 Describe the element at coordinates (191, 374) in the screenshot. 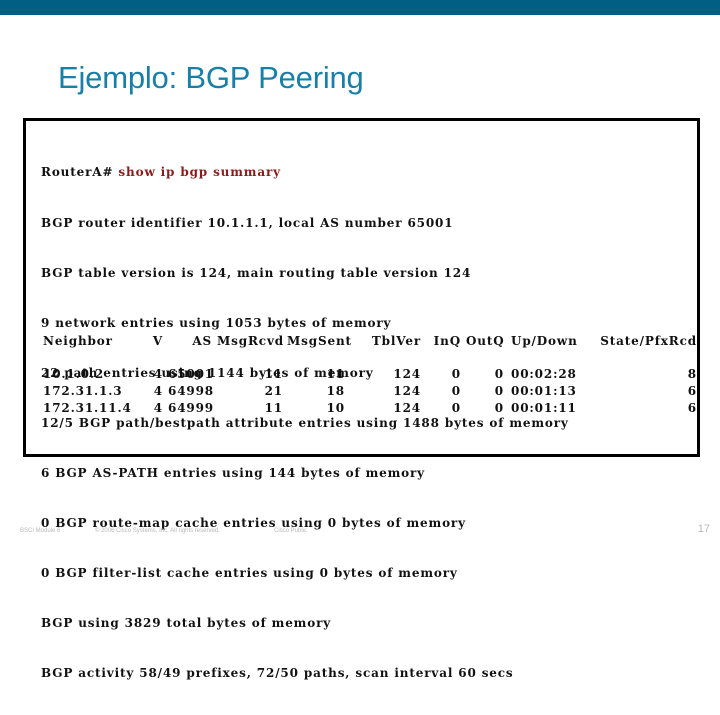

I see `cell-as: 65001` at that location.